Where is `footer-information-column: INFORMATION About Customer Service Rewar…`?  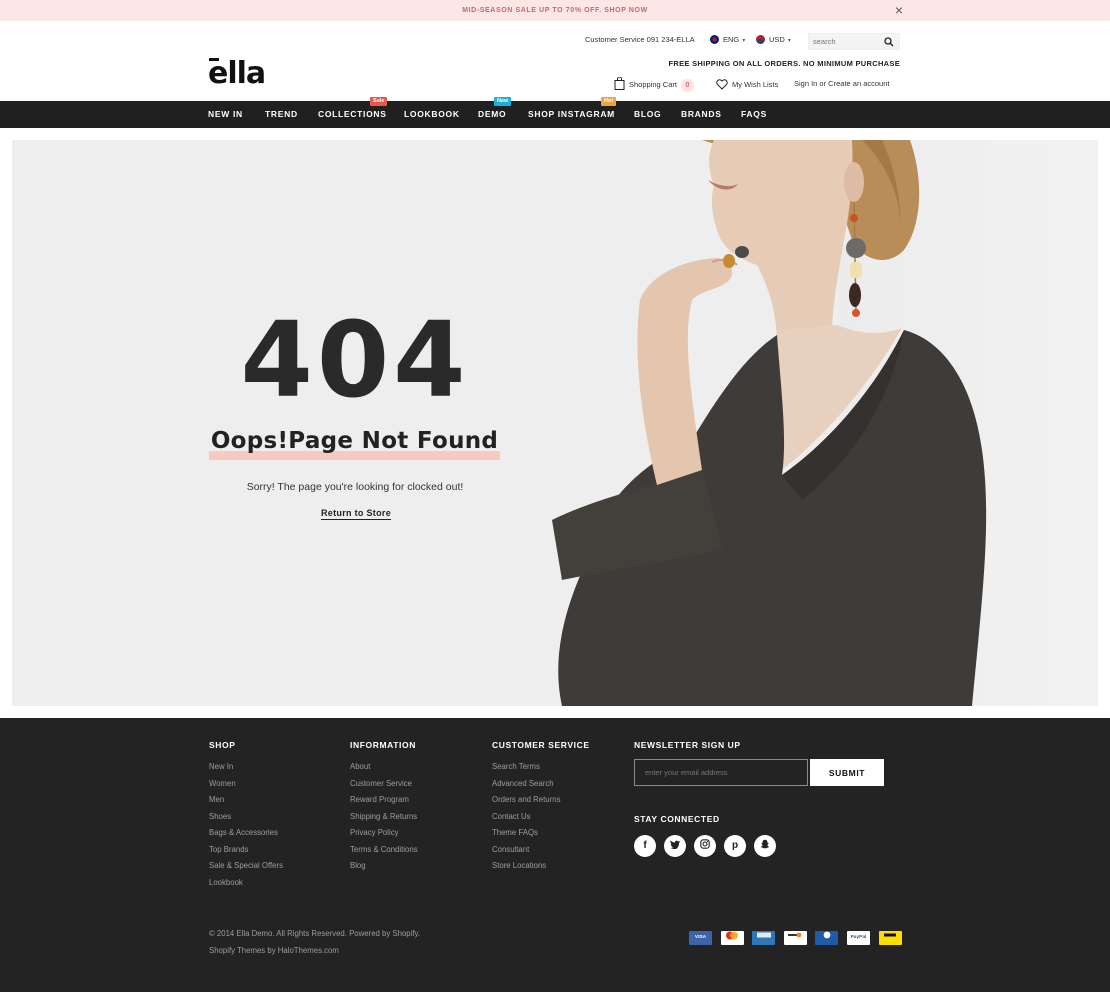
footer-information-column: INFORMATION About Customer Service Rewar… is located at coordinates (384, 807).